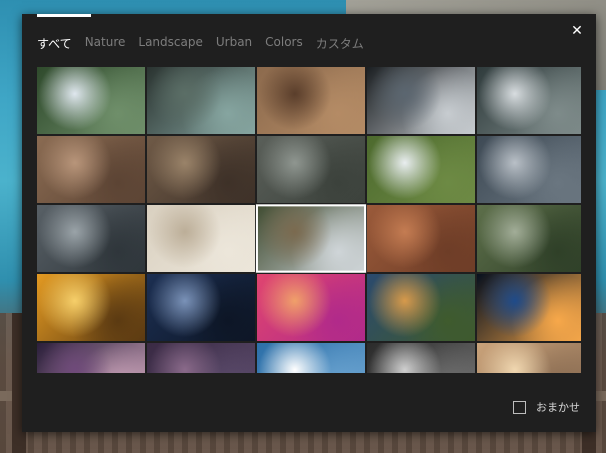 The height and width of the screenshot is (453, 606). I want to click on thumb-dark-shoreline, so click(421, 100).